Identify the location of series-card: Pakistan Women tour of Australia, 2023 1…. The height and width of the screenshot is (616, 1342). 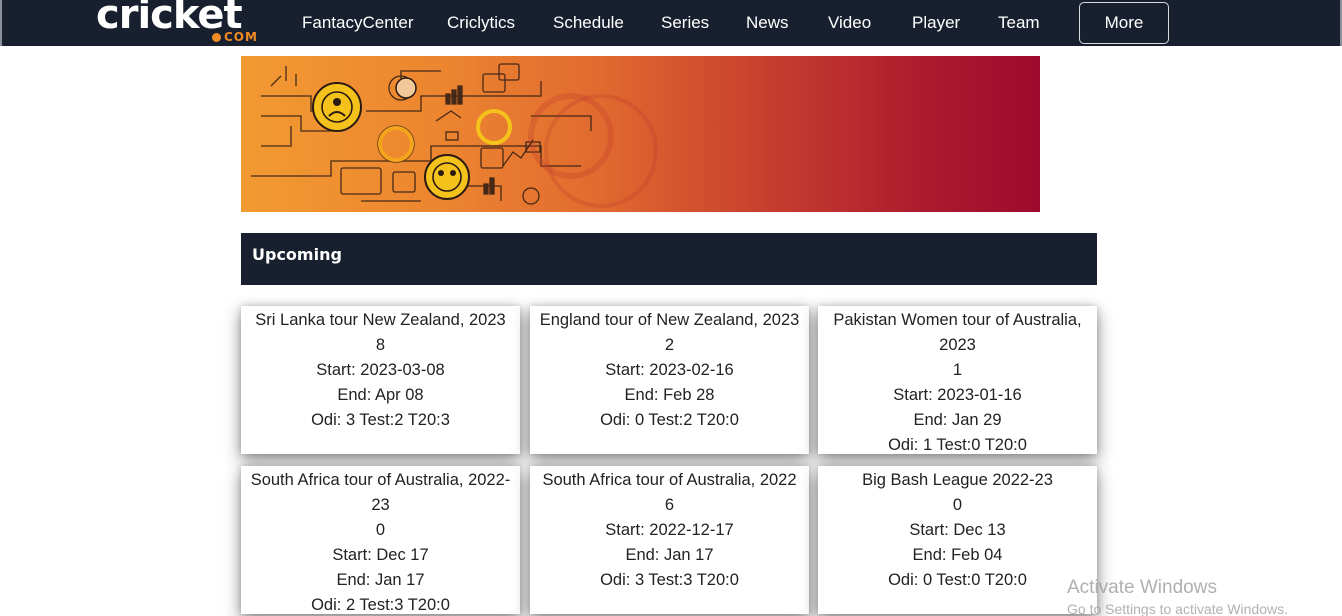
(957, 380).